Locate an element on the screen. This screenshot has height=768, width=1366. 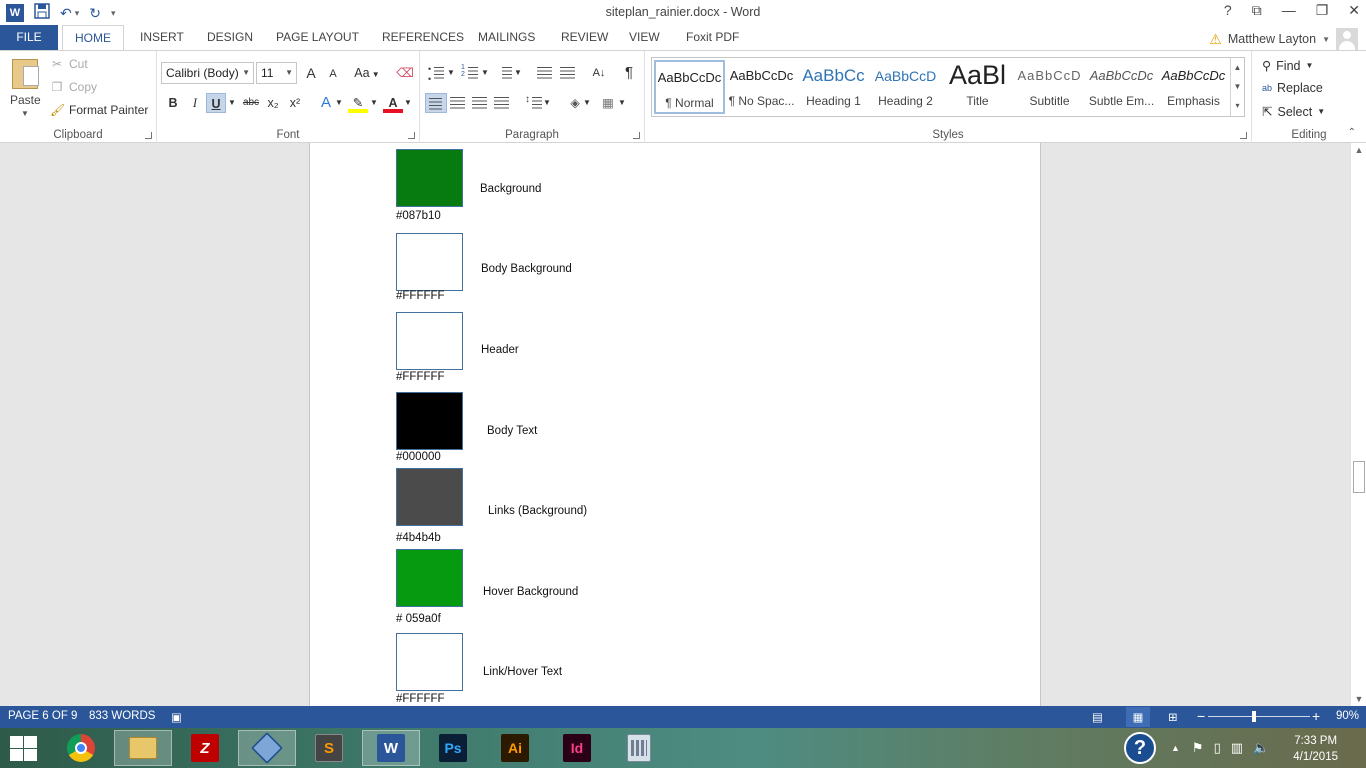
file-explorer-icon is located at coordinates (143, 748).